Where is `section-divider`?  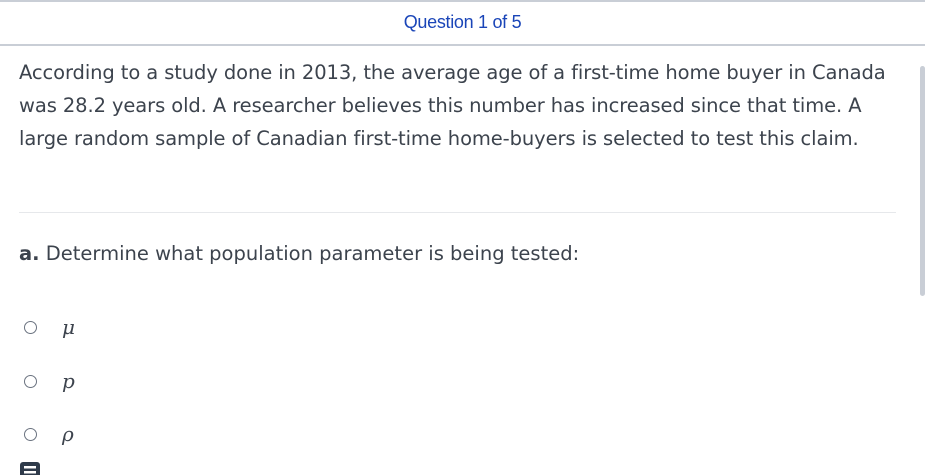 section-divider is located at coordinates (457, 212).